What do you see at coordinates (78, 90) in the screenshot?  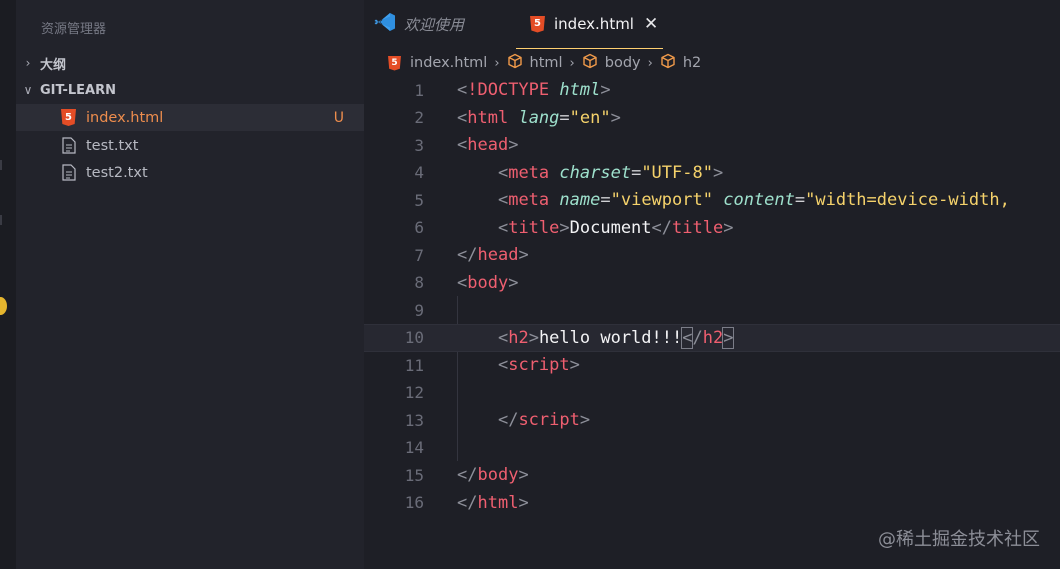 I see `folder-label: GIT-LEARN` at bounding box center [78, 90].